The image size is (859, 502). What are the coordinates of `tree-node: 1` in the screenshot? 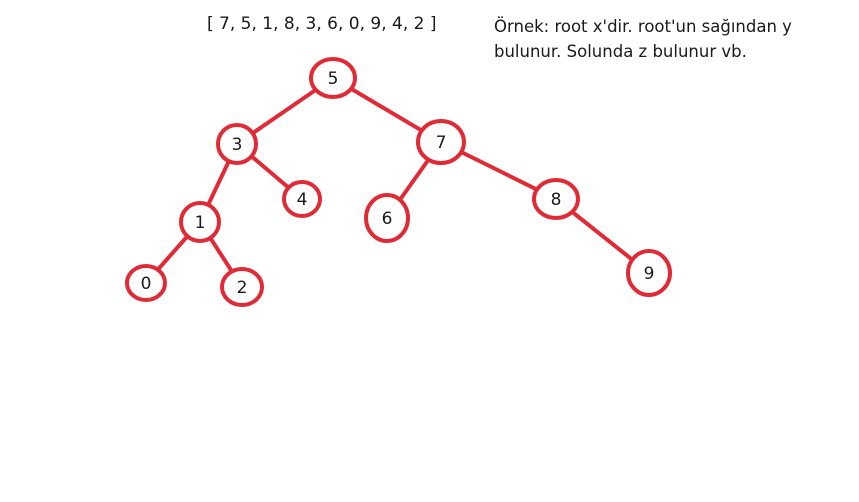 It's located at (200, 222).